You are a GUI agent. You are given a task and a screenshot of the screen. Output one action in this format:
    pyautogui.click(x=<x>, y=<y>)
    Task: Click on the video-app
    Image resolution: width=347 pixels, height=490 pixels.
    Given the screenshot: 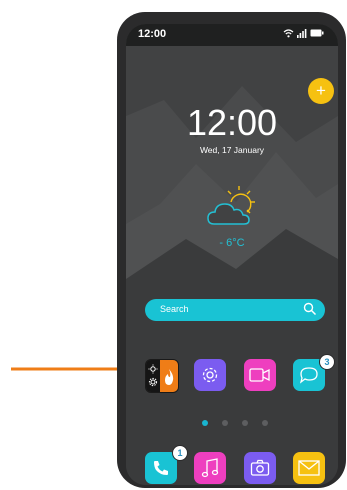 What is the action you would take?
    pyautogui.click(x=260, y=375)
    